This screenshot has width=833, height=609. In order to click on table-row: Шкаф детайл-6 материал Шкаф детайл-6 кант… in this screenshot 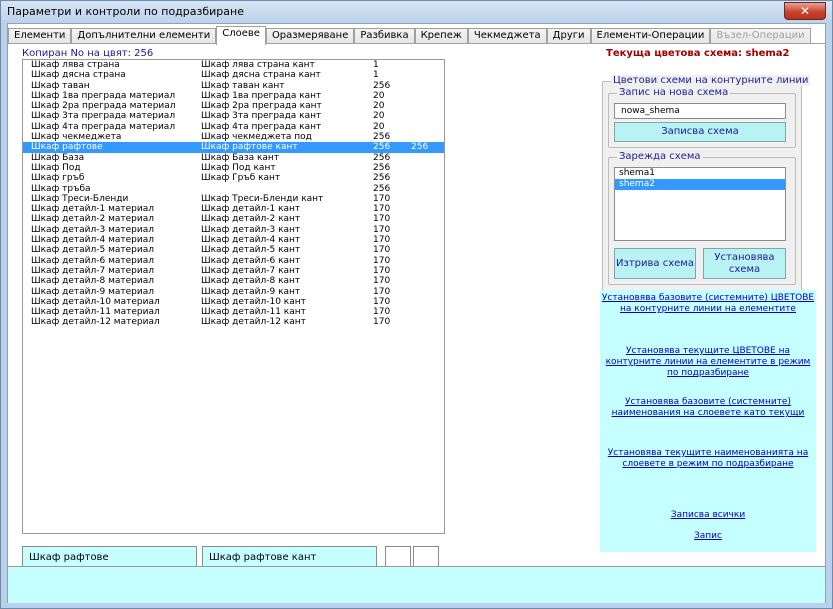, I will do `click(233, 261)`.